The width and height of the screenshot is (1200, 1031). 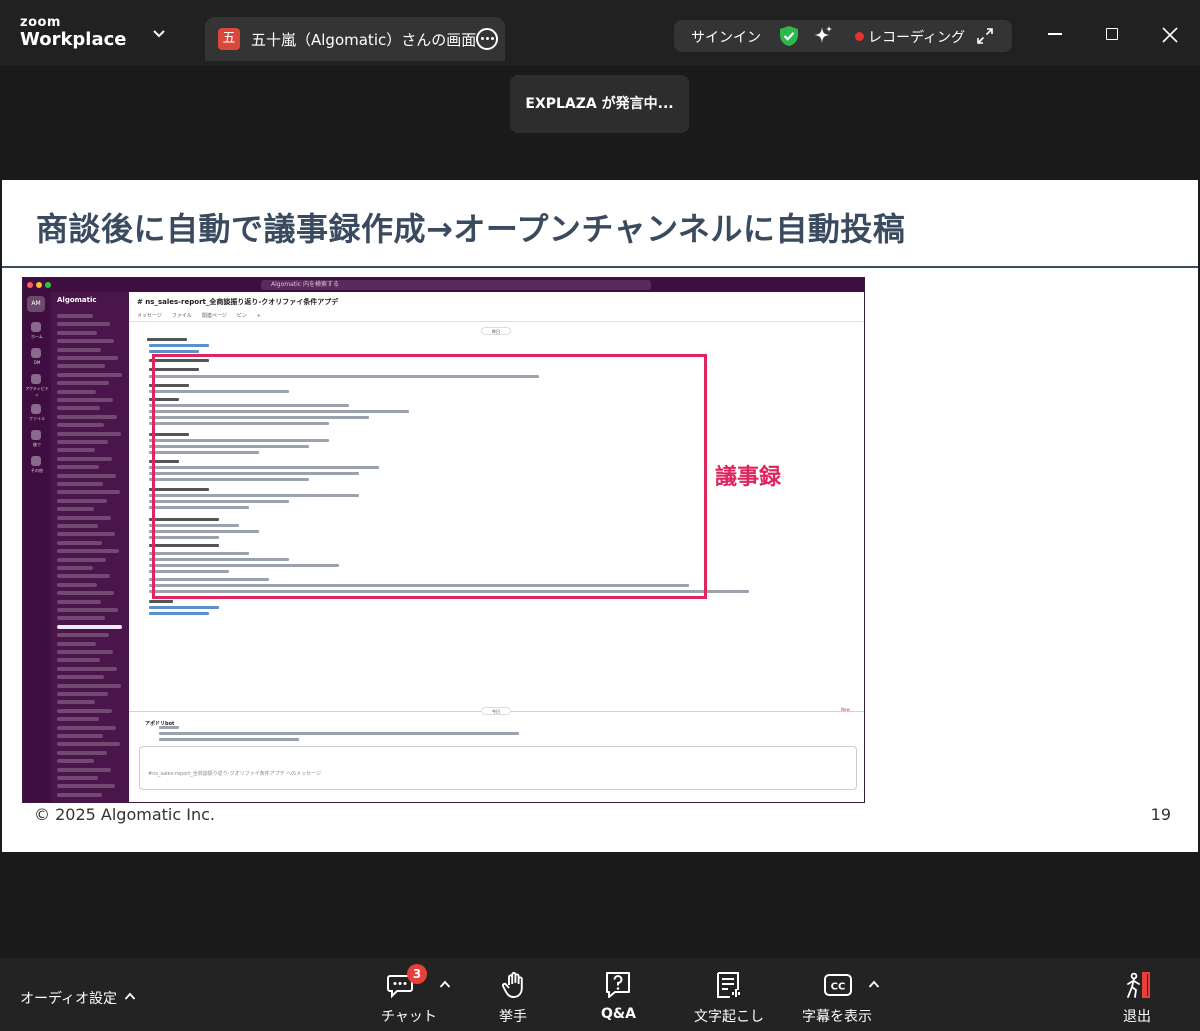 I want to click on dm-icon, so click(x=36, y=353).